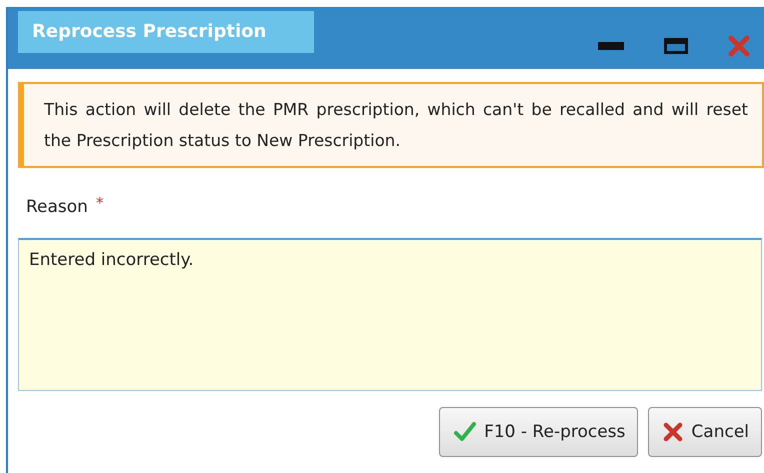 This screenshot has width=764, height=473. Describe the element at coordinates (611, 46) in the screenshot. I see `minimize-icon` at that location.